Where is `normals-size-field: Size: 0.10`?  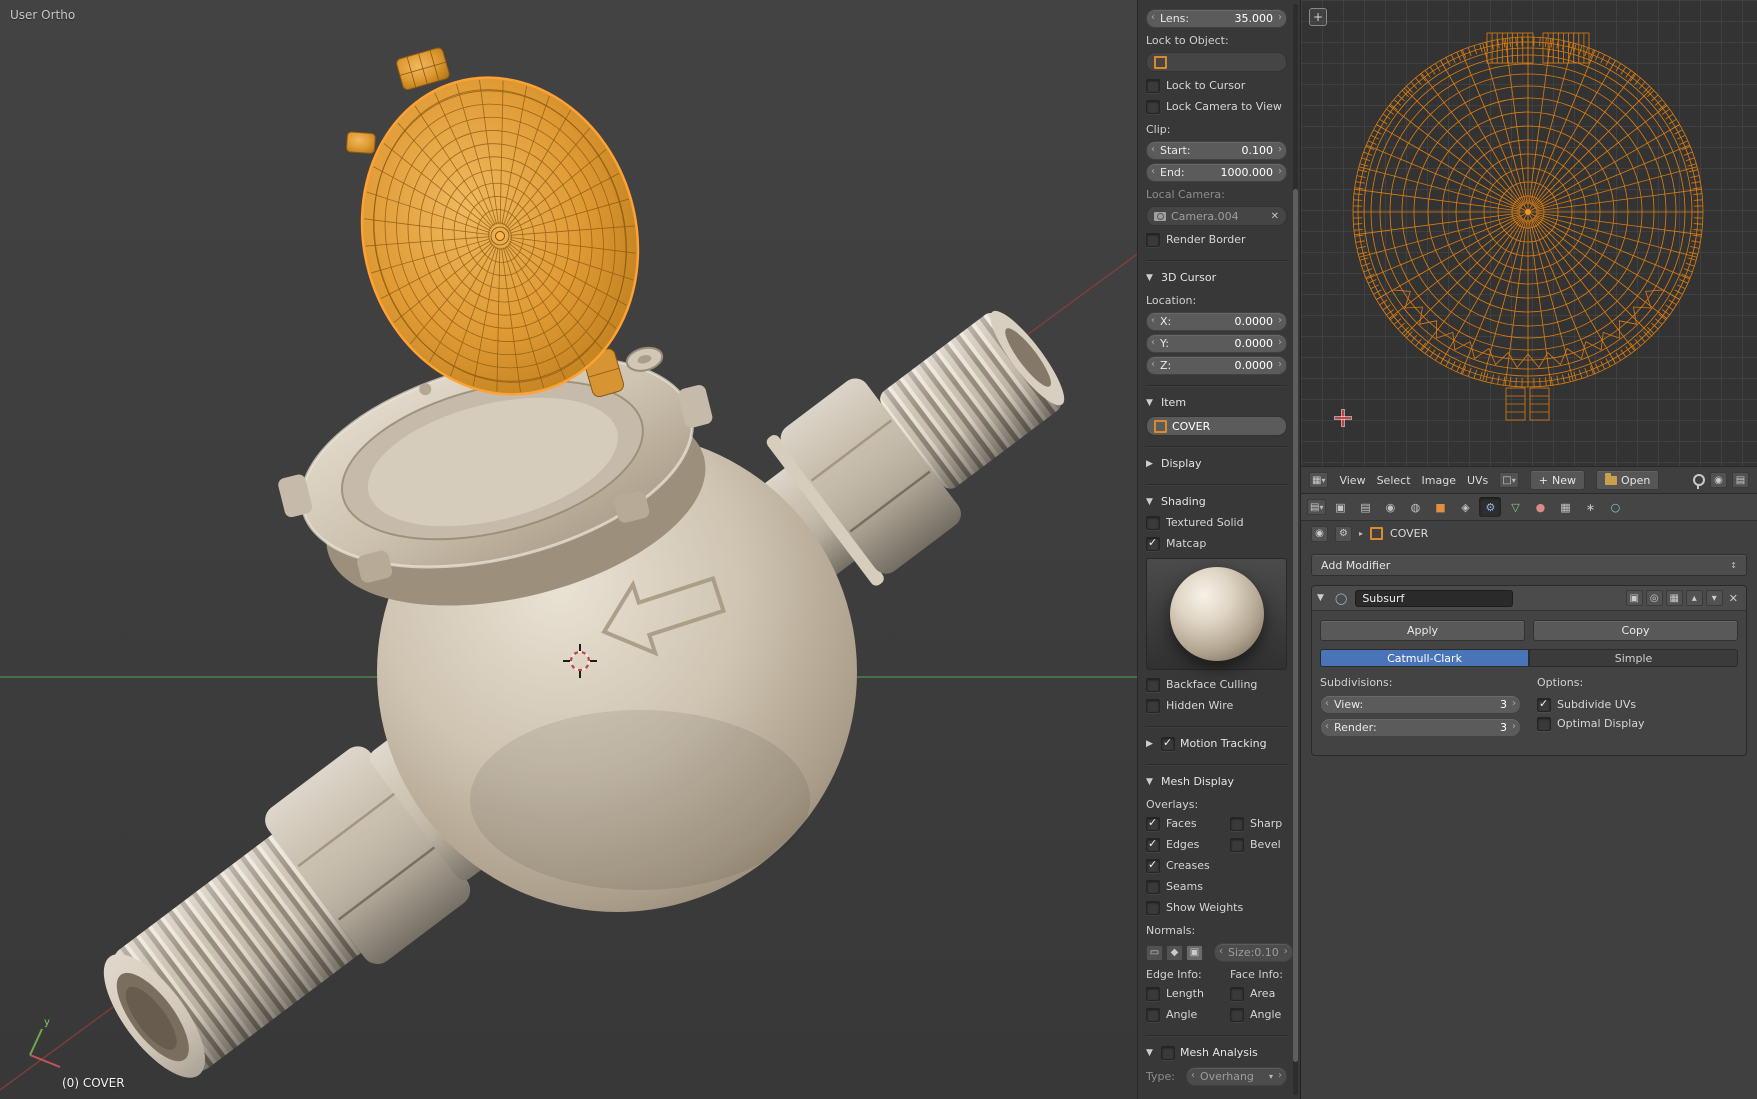
normals-size-field: Size: 0.10 is located at coordinates (1253, 952).